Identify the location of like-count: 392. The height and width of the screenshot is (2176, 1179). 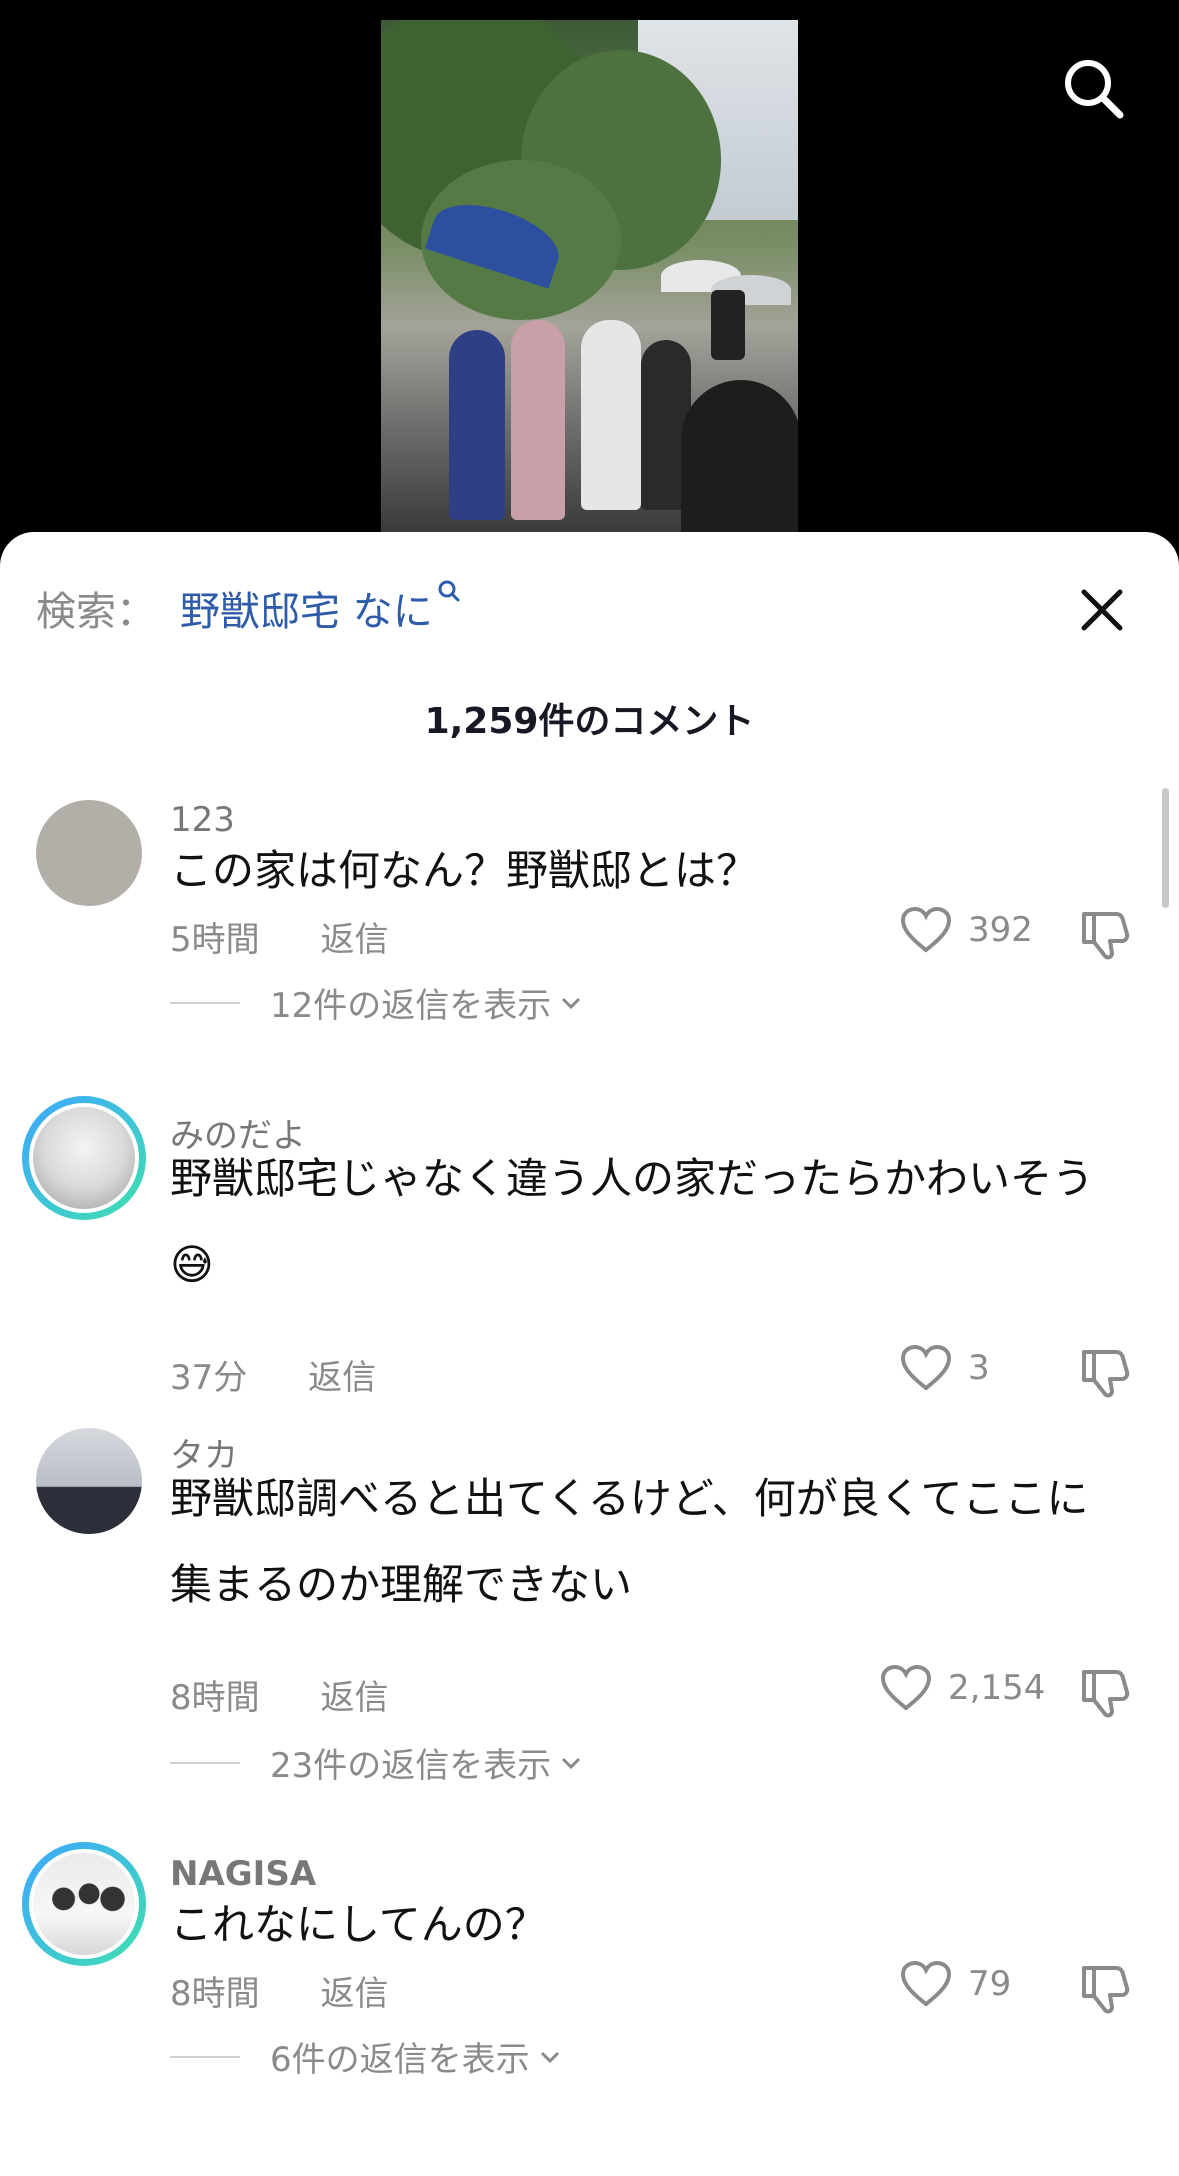
(1000, 930).